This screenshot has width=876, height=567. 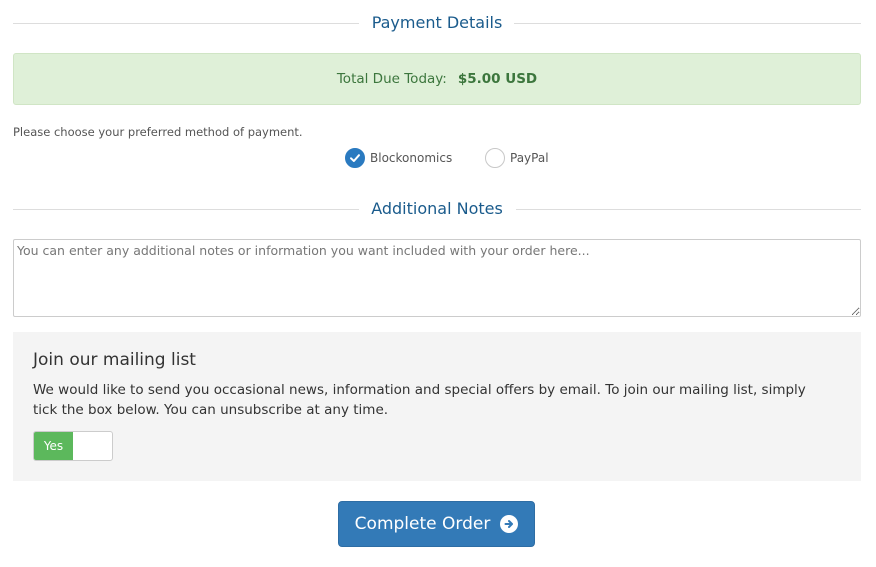 What do you see at coordinates (411, 158) in the screenshot?
I see `payment-method-label: Blockonomics` at bounding box center [411, 158].